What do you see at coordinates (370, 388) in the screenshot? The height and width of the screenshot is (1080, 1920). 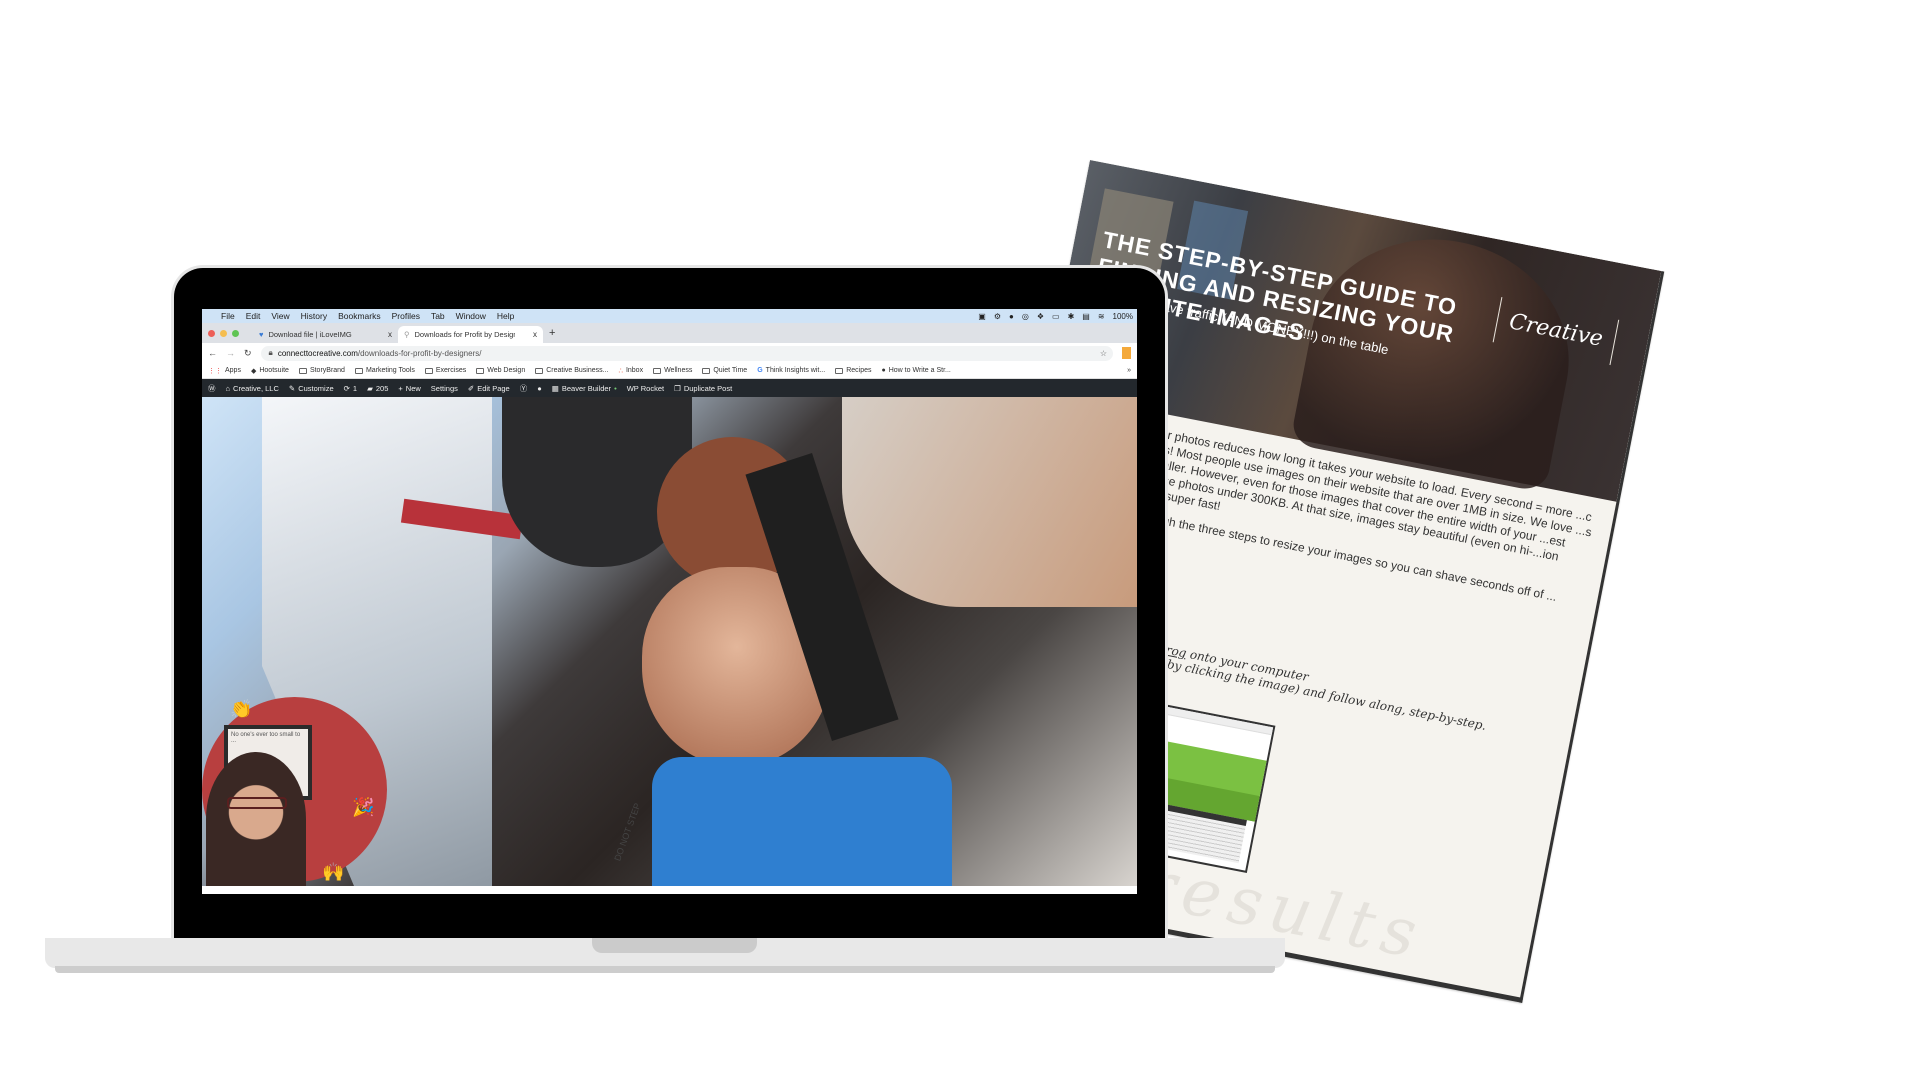 I see `comment-icon: ▰` at bounding box center [370, 388].